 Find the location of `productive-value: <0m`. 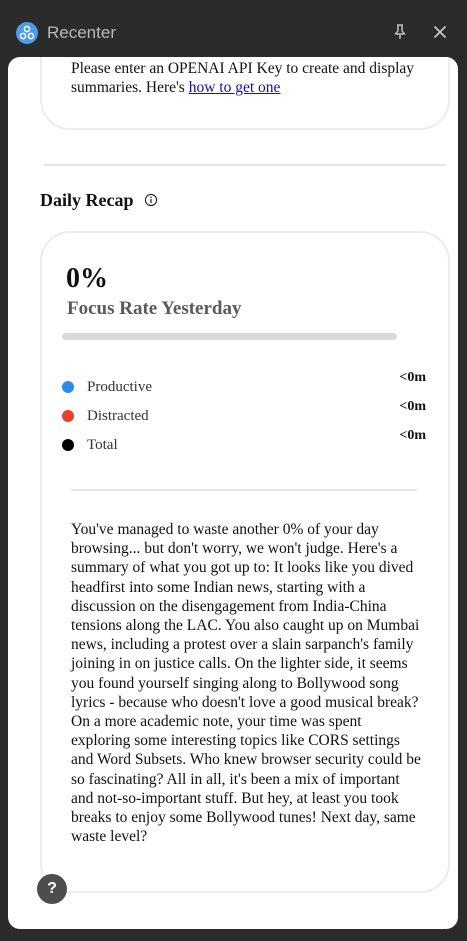

productive-value: <0m is located at coordinates (412, 377).